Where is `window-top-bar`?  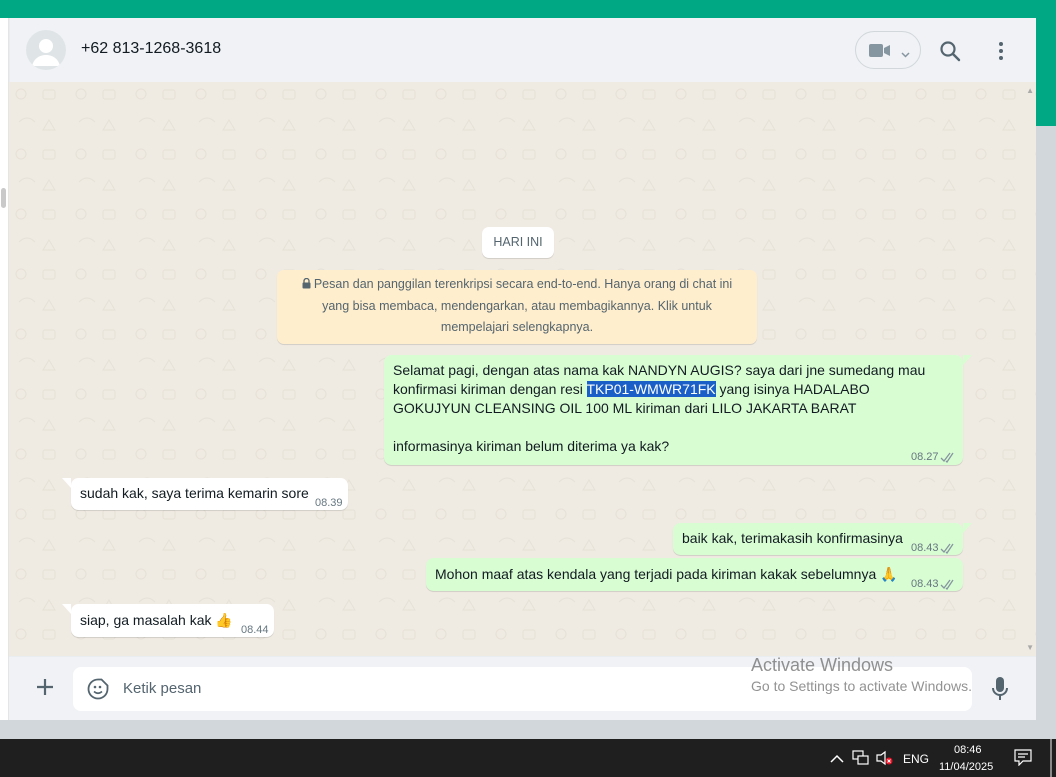
window-top-bar is located at coordinates (528, 9).